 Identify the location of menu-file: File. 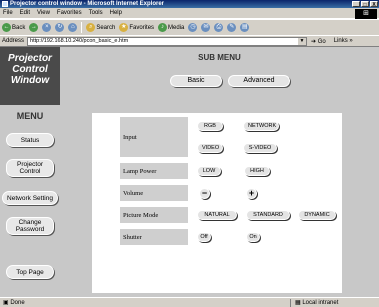
(8, 13).